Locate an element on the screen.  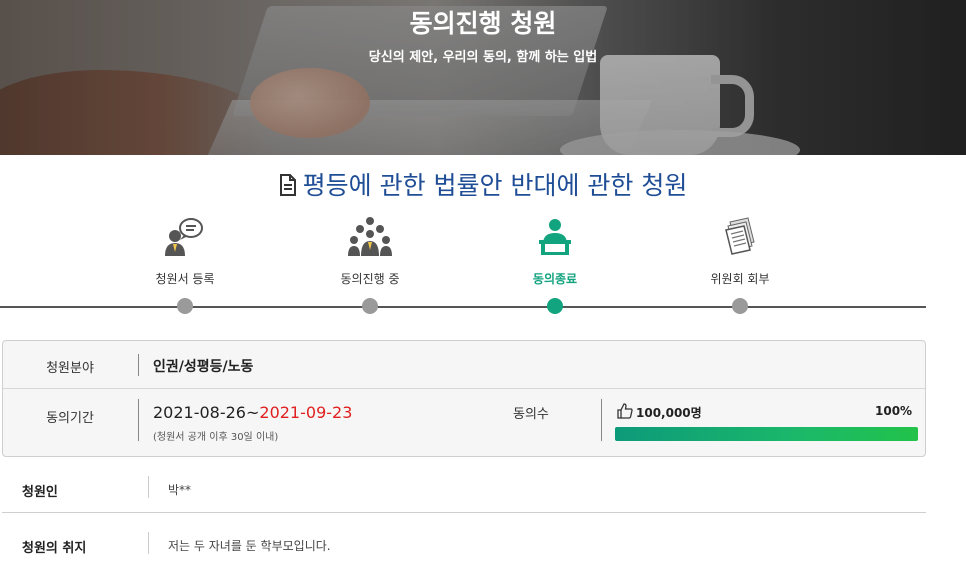
petitioner-separator is located at coordinates (148, 487).